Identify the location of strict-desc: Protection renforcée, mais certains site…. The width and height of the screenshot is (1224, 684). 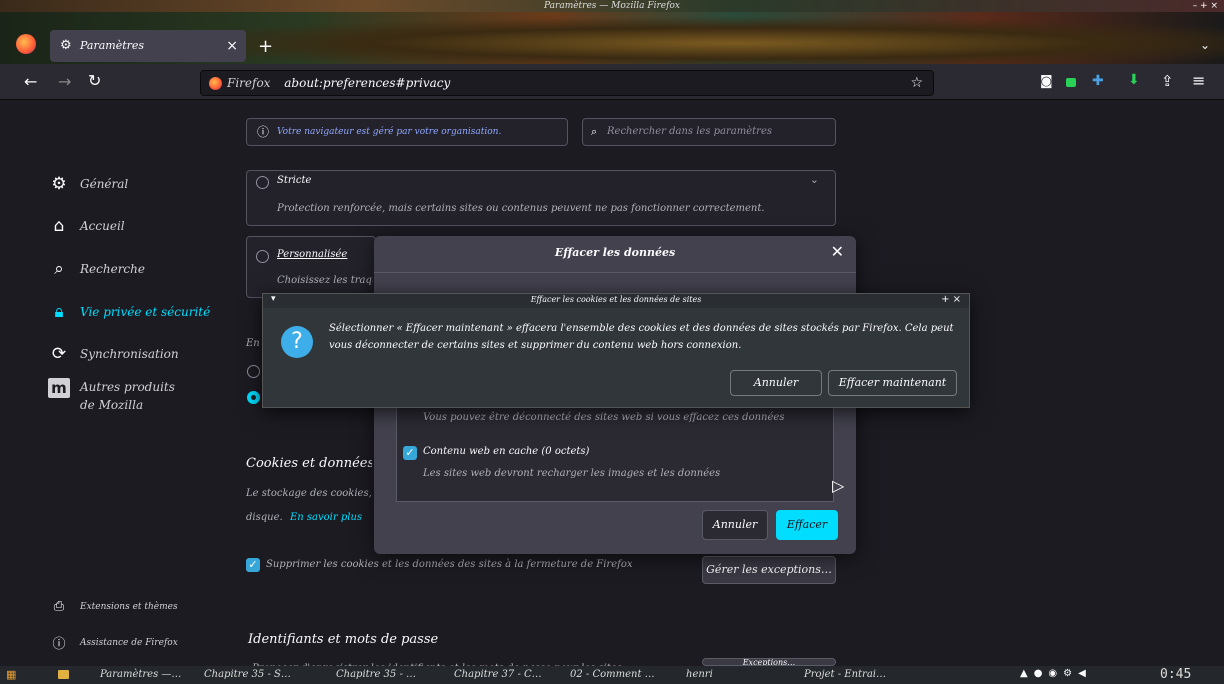
(521, 208).